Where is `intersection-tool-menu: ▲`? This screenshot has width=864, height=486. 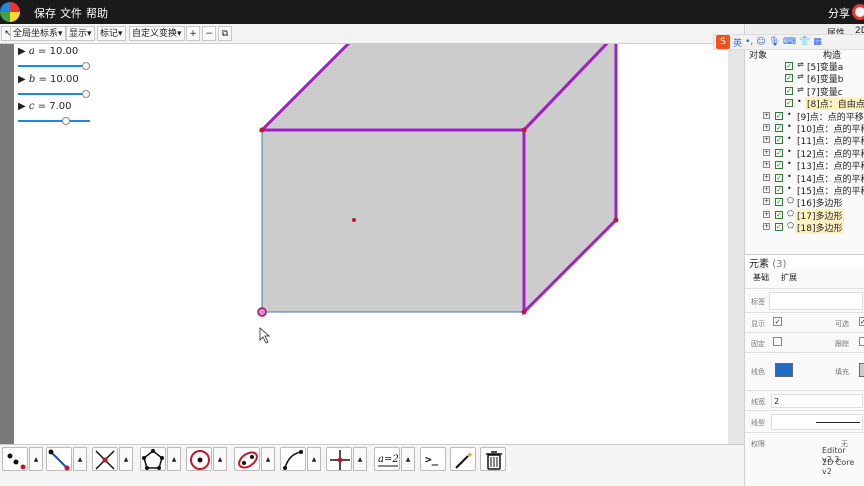
intersection-tool-menu: ▲ is located at coordinates (126, 459).